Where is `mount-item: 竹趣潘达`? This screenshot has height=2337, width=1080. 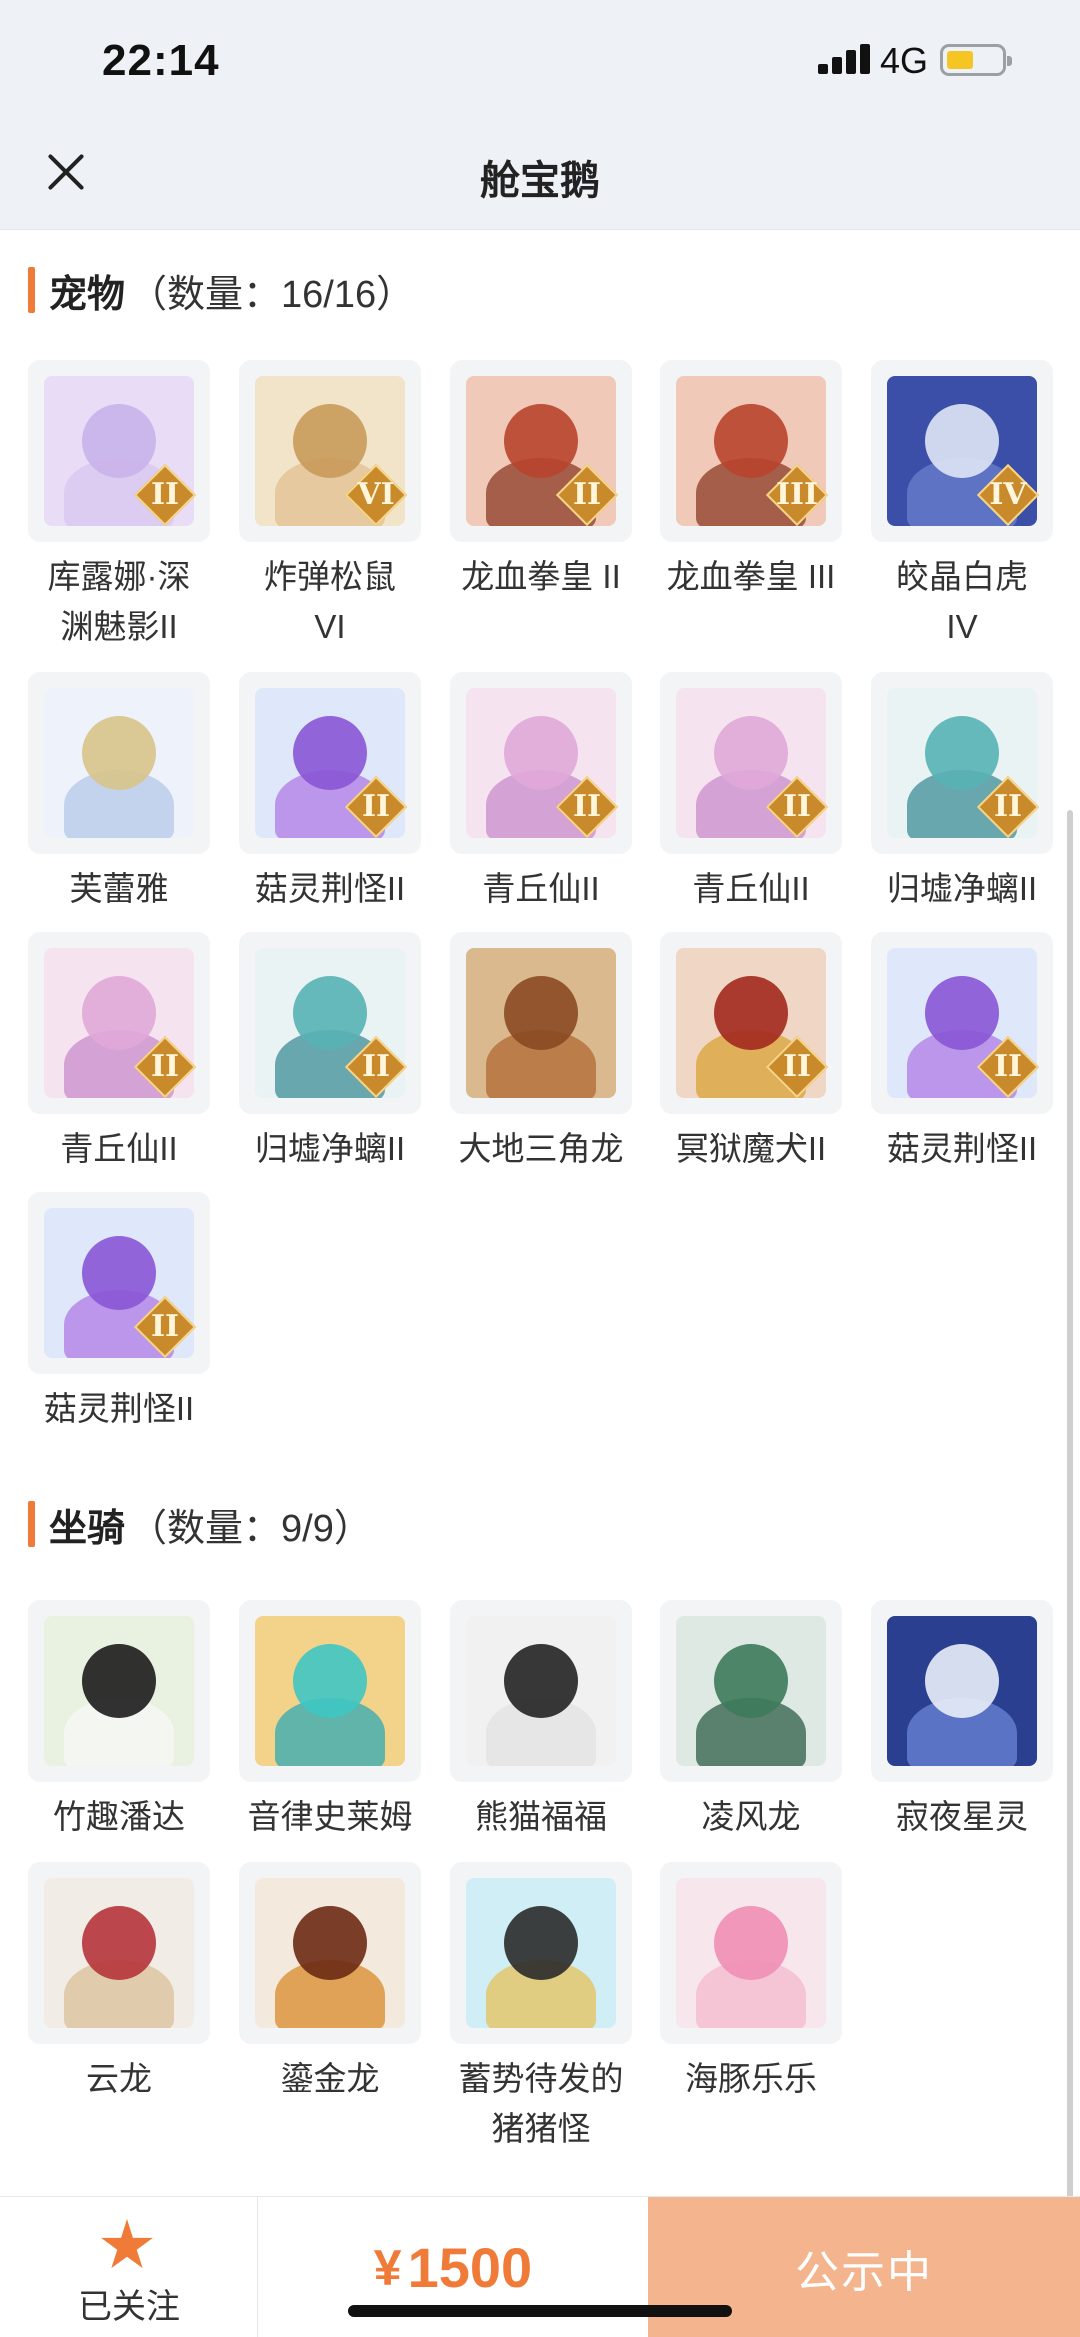 mount-item: 竹趣潘达 is located at coordinates (119, 1721).